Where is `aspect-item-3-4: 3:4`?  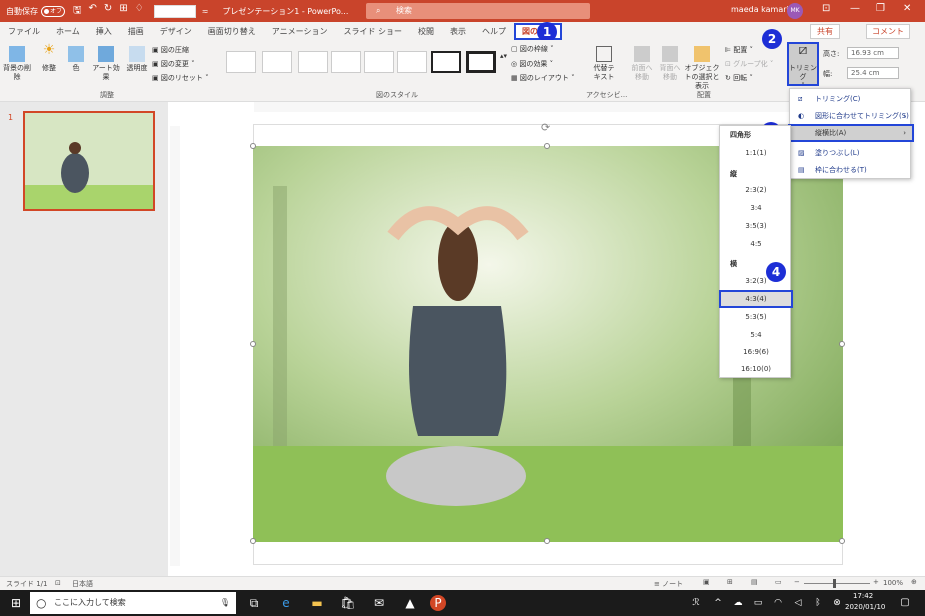
aspect-item-3-4: 3:4 is located at coordinates (756, 208).